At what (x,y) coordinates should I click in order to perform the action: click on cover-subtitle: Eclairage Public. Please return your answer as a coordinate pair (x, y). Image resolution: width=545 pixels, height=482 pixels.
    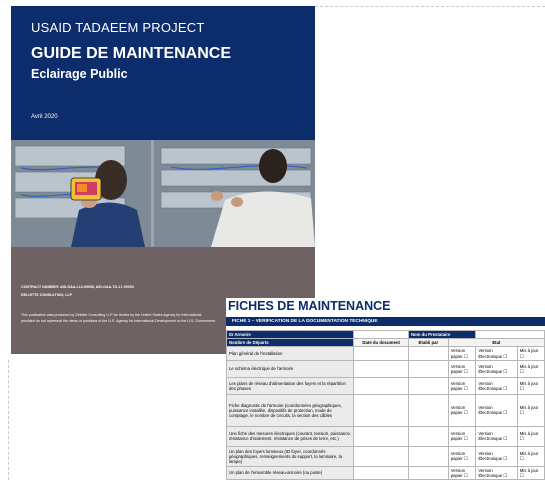
    Looking at the image, I should click on (79, 74).